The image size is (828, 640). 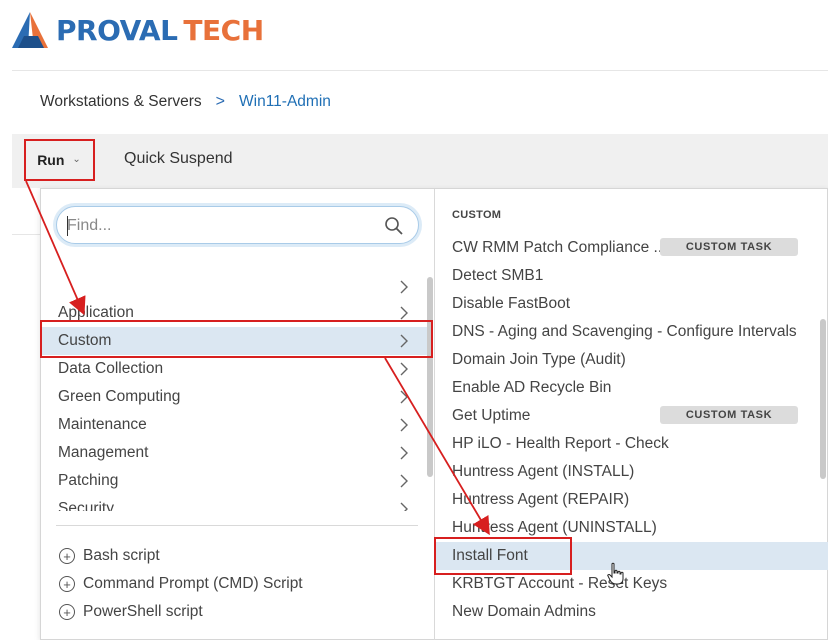 I want to click on header-divider, so click(x=420, y=70).